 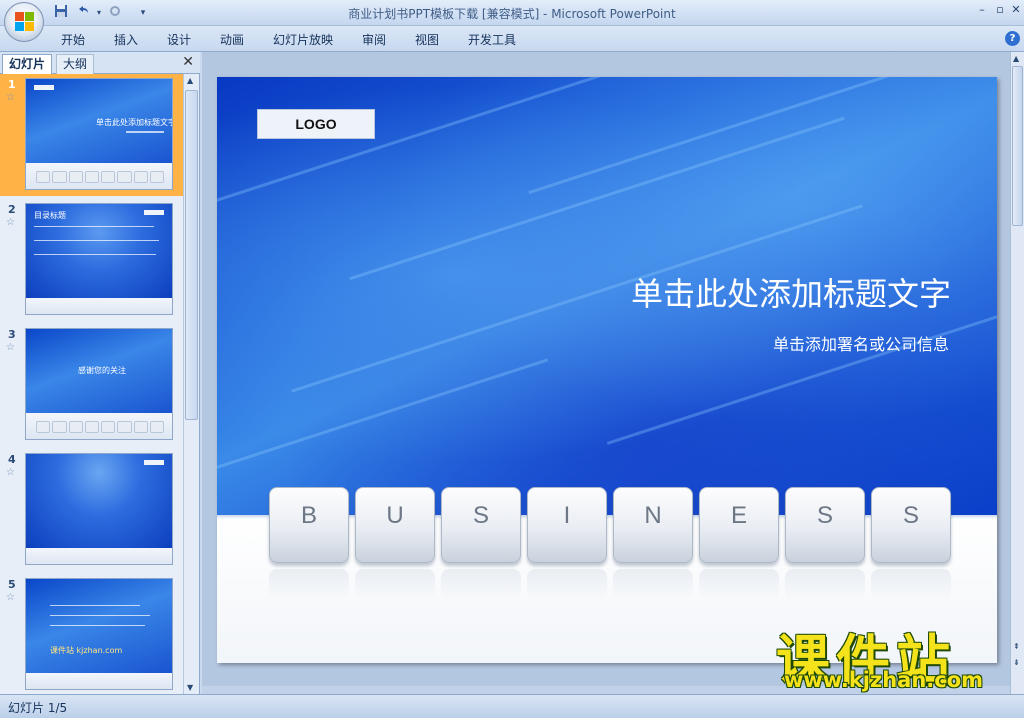 What do you see at coordinates (27, 64) in the screenshot?
I see `tab-slides: 幻灯片` at bounding box center [27, 64].